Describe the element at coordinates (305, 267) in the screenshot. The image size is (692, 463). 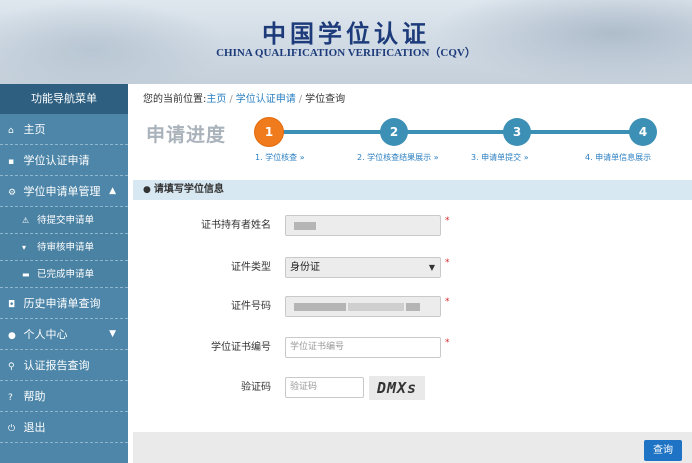
I see `id-type-value: 身份证` at that location.